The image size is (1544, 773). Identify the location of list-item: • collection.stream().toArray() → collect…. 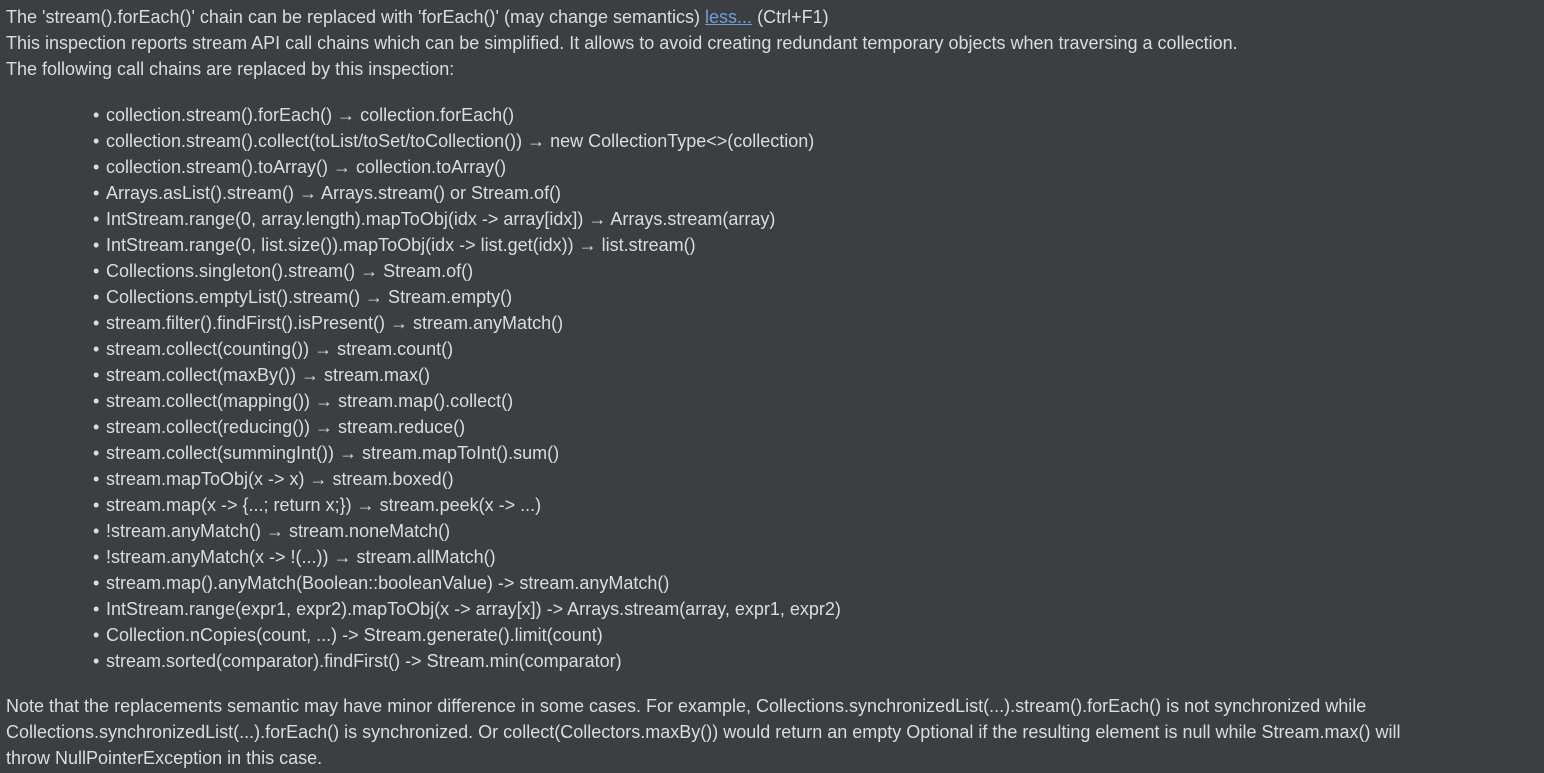
(815, 167).